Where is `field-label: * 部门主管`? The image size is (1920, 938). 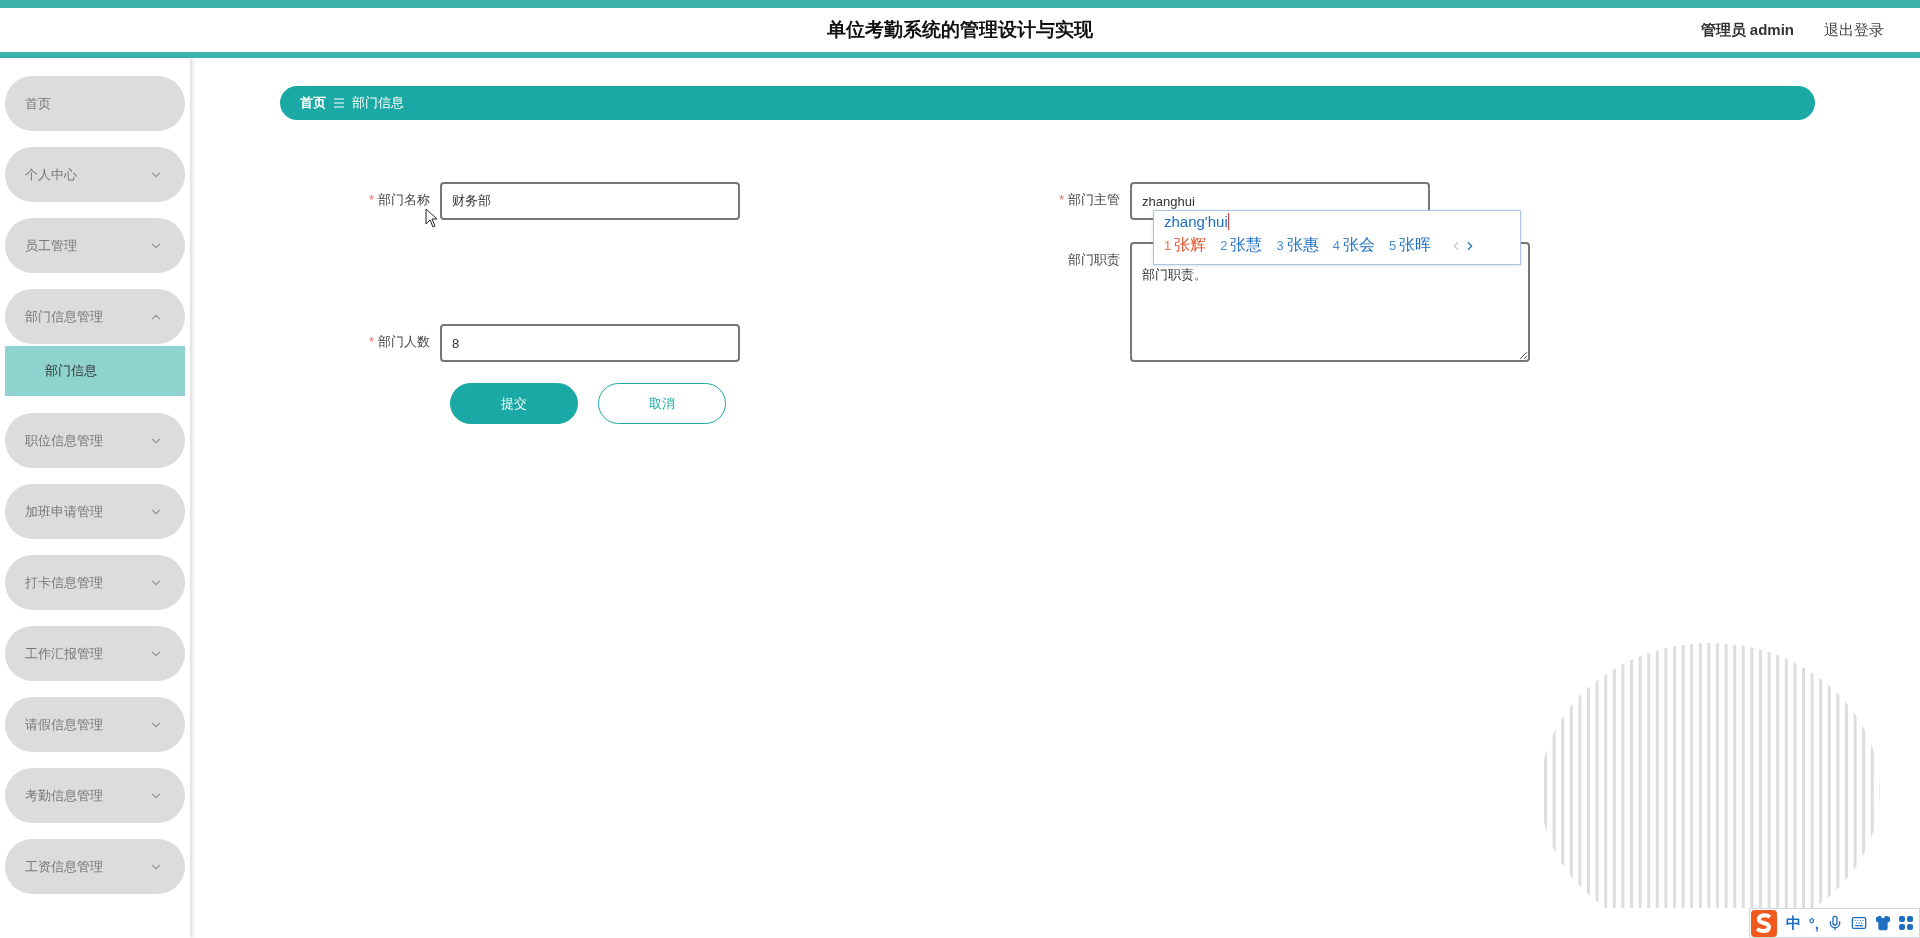 field-label: * 部门主管 is located at coordinates (1089, 200).